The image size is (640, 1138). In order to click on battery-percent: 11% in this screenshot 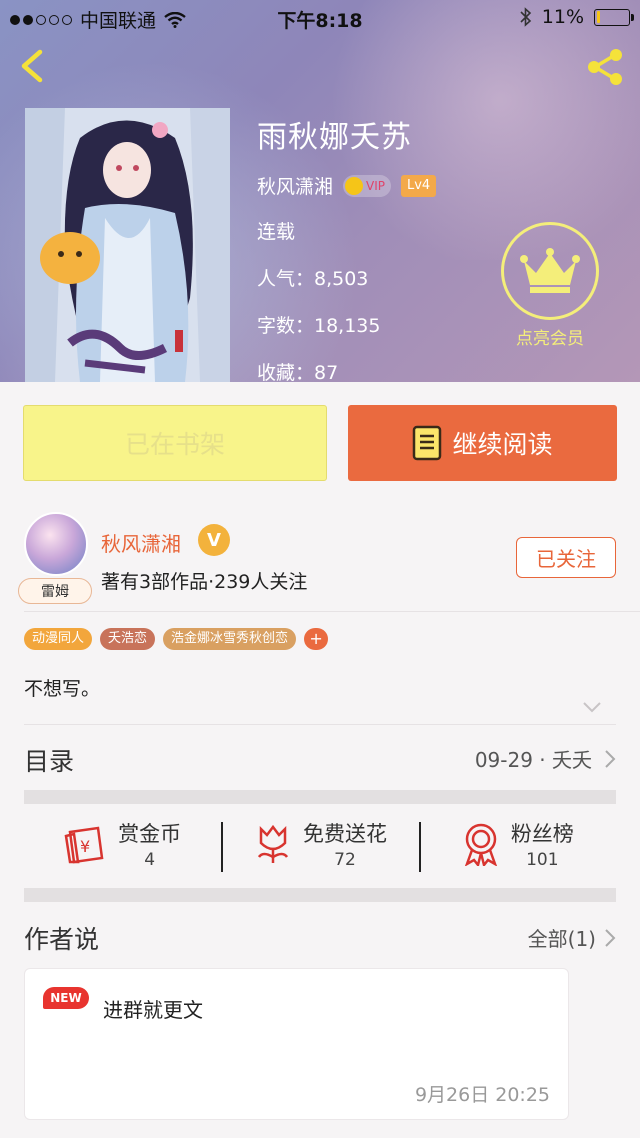, I will do `click(562, 17)`.